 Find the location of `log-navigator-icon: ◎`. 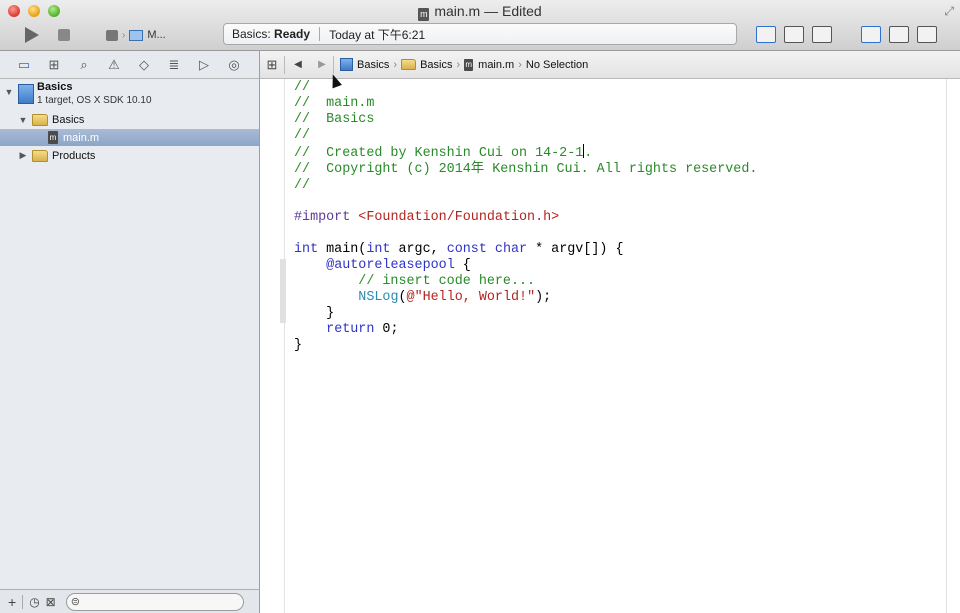

log-navigator-icon: ◎ is located at coordinates (234, 65).